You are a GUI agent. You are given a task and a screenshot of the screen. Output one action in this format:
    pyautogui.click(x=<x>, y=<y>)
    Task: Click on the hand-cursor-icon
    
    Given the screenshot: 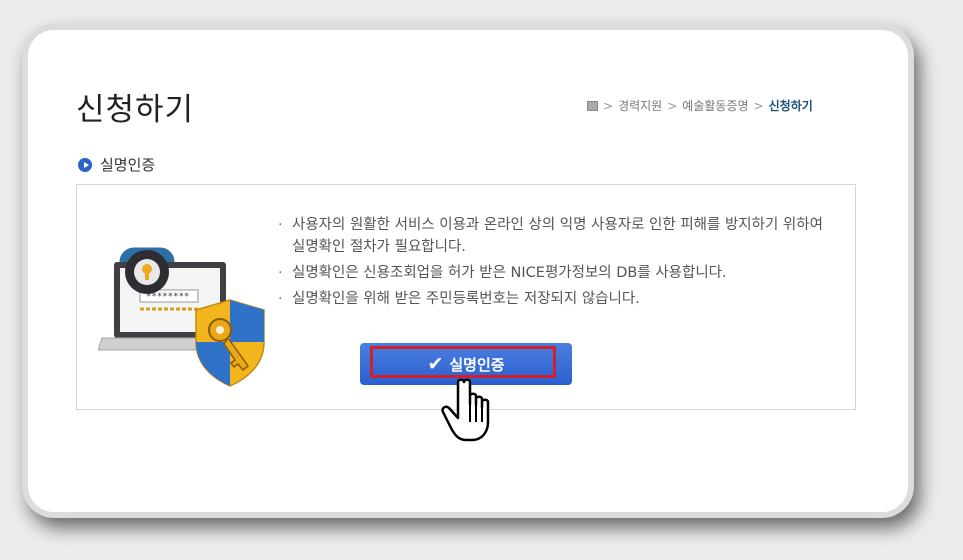 What is the action you would take?
    pyautogui.click(x=465, y=410)
    